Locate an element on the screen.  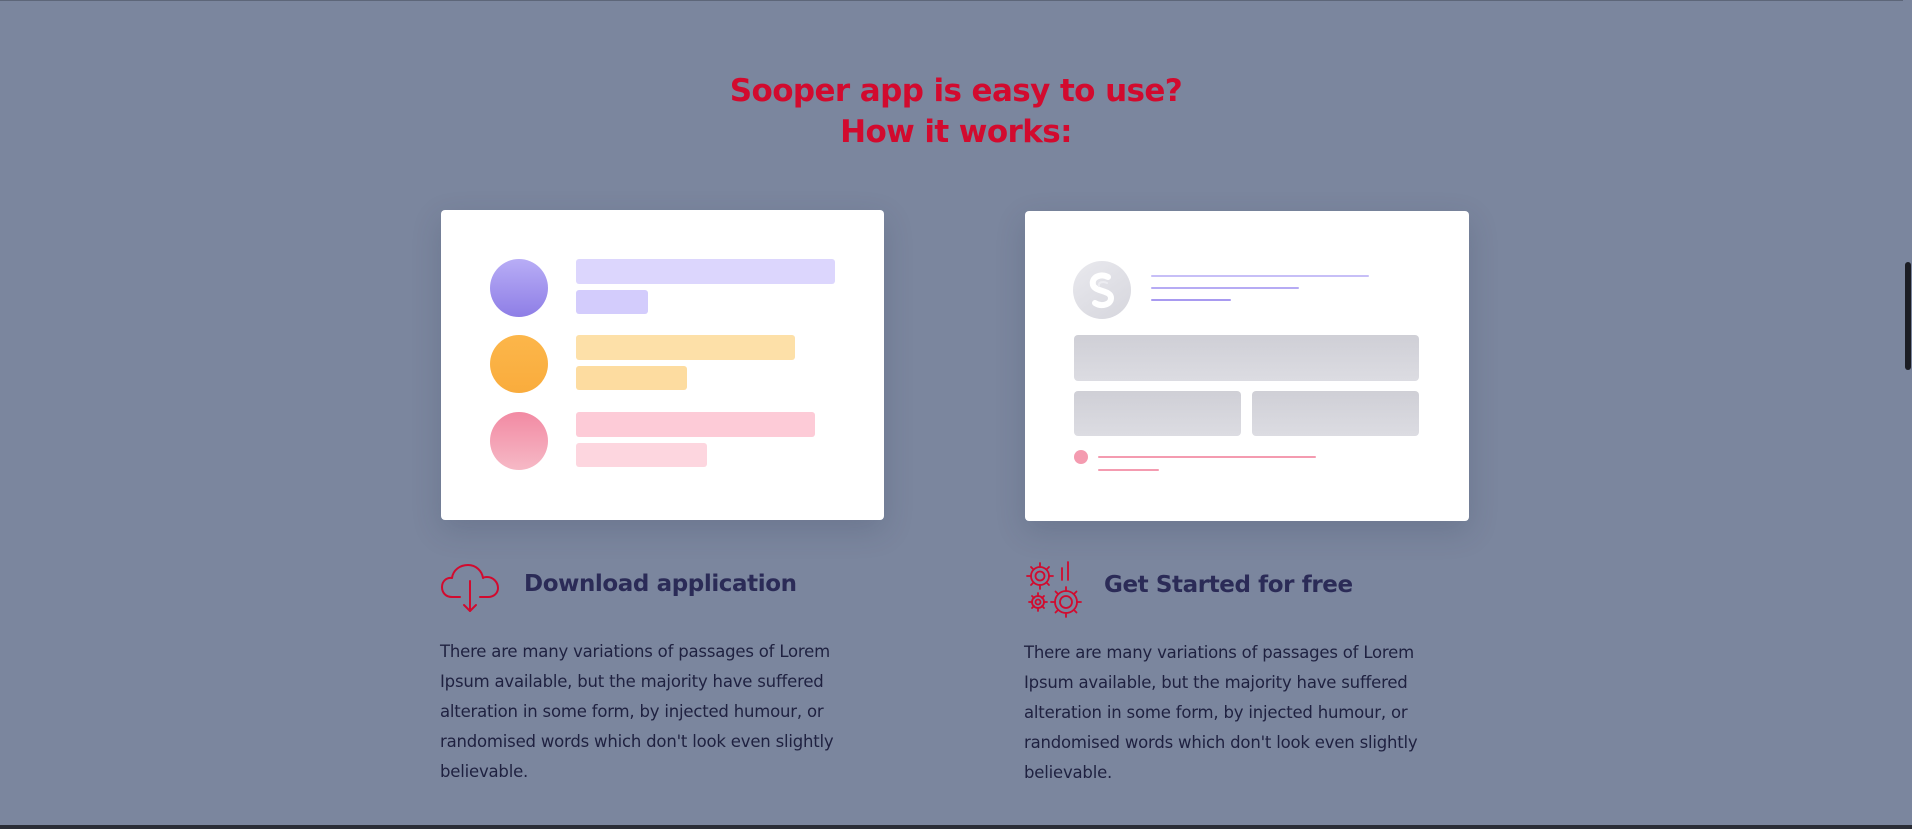
gray-banner-block is located at coordinates (1246, 358).